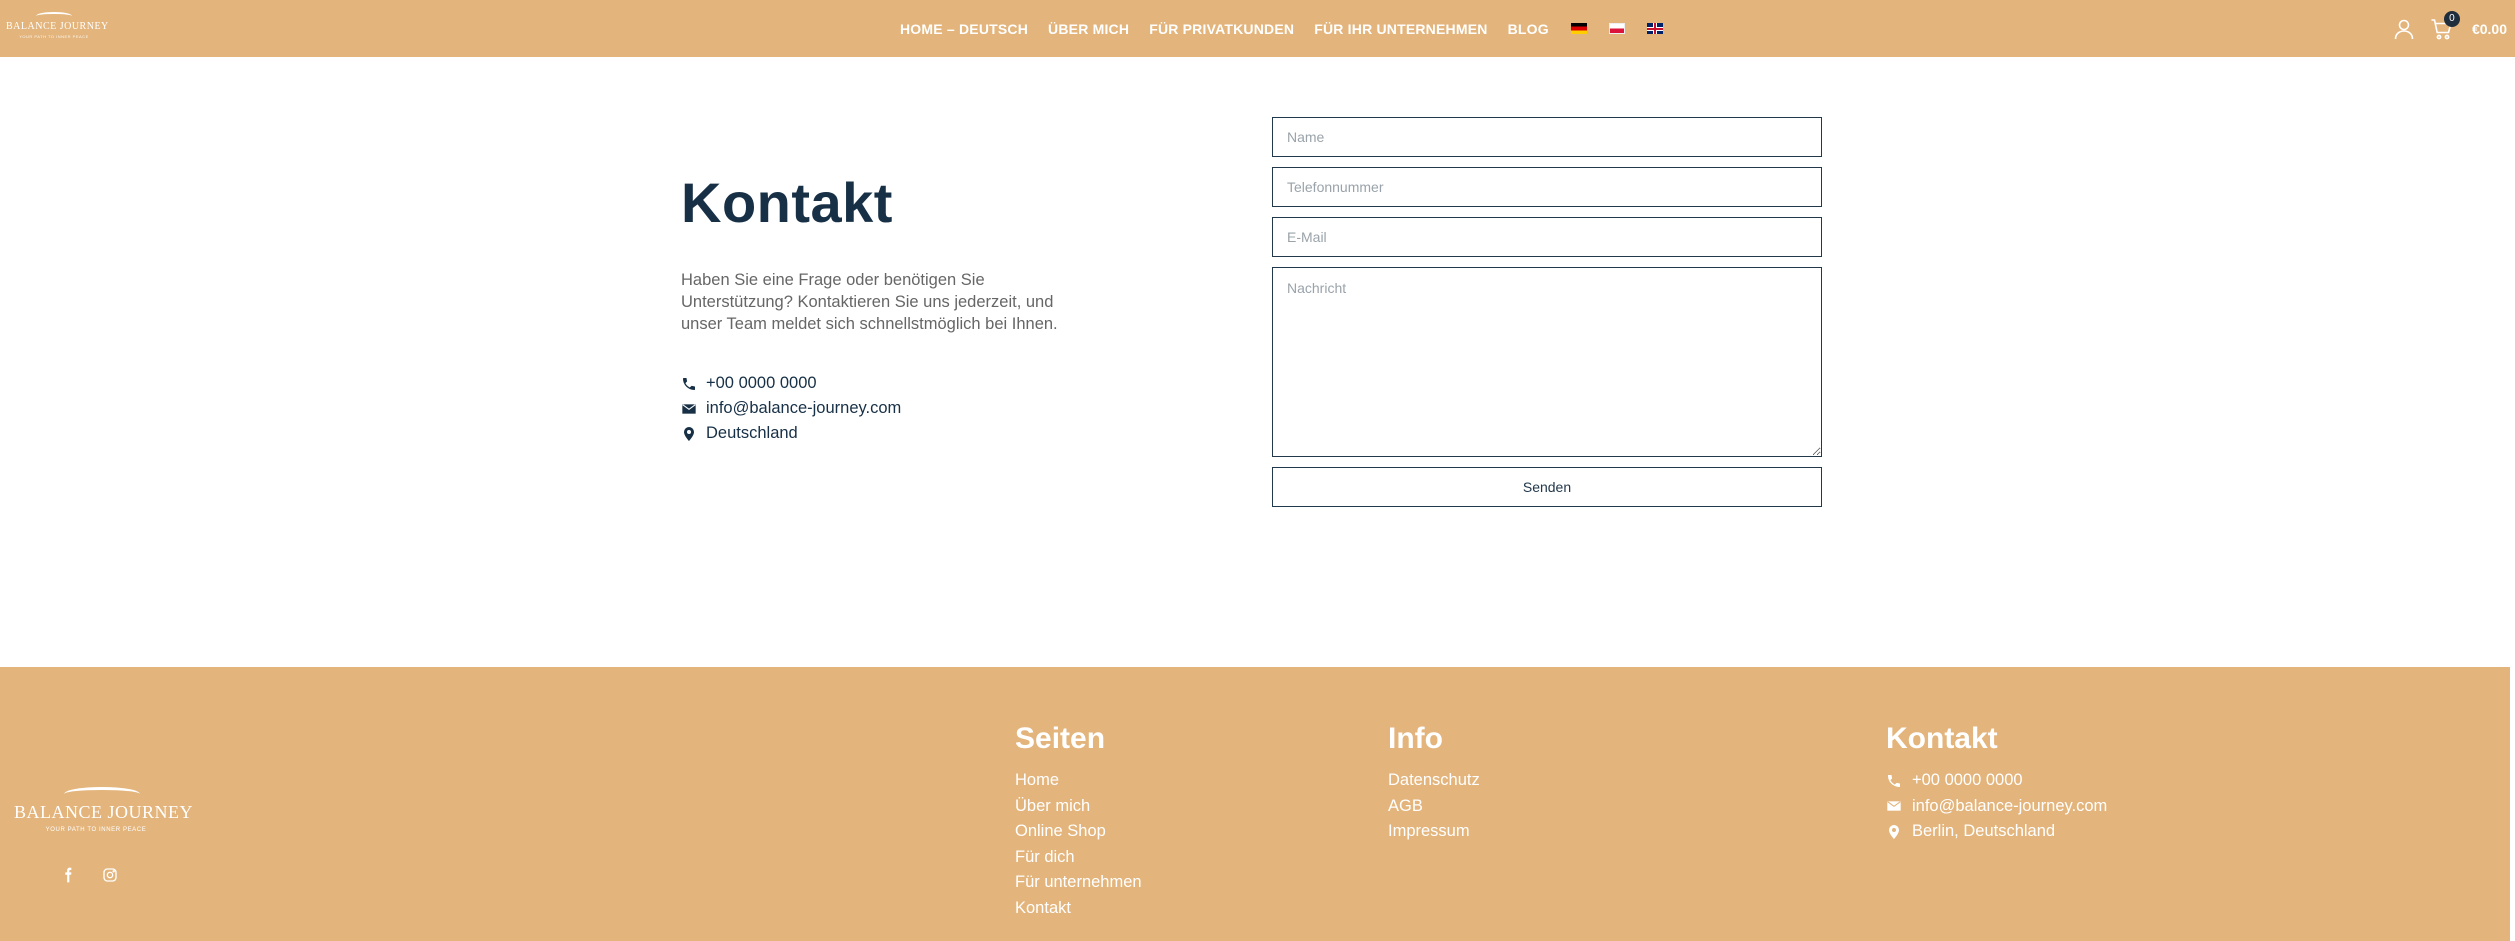  I want to click on facebook-icon, so click(68, 875).